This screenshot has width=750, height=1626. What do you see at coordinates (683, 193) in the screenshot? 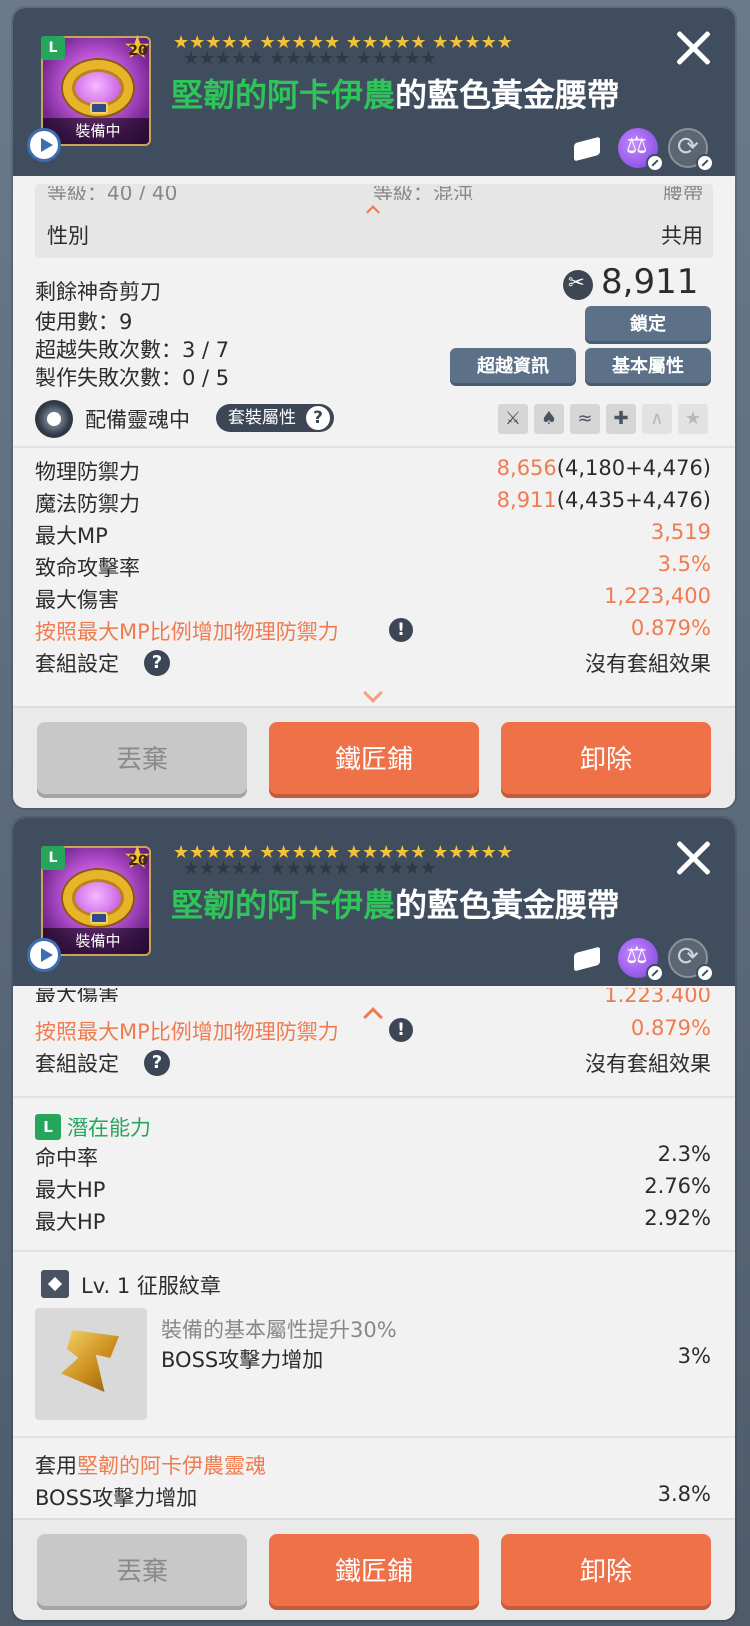
I see `slot-type-text: 腰帶` at bounding box center [683, 193].